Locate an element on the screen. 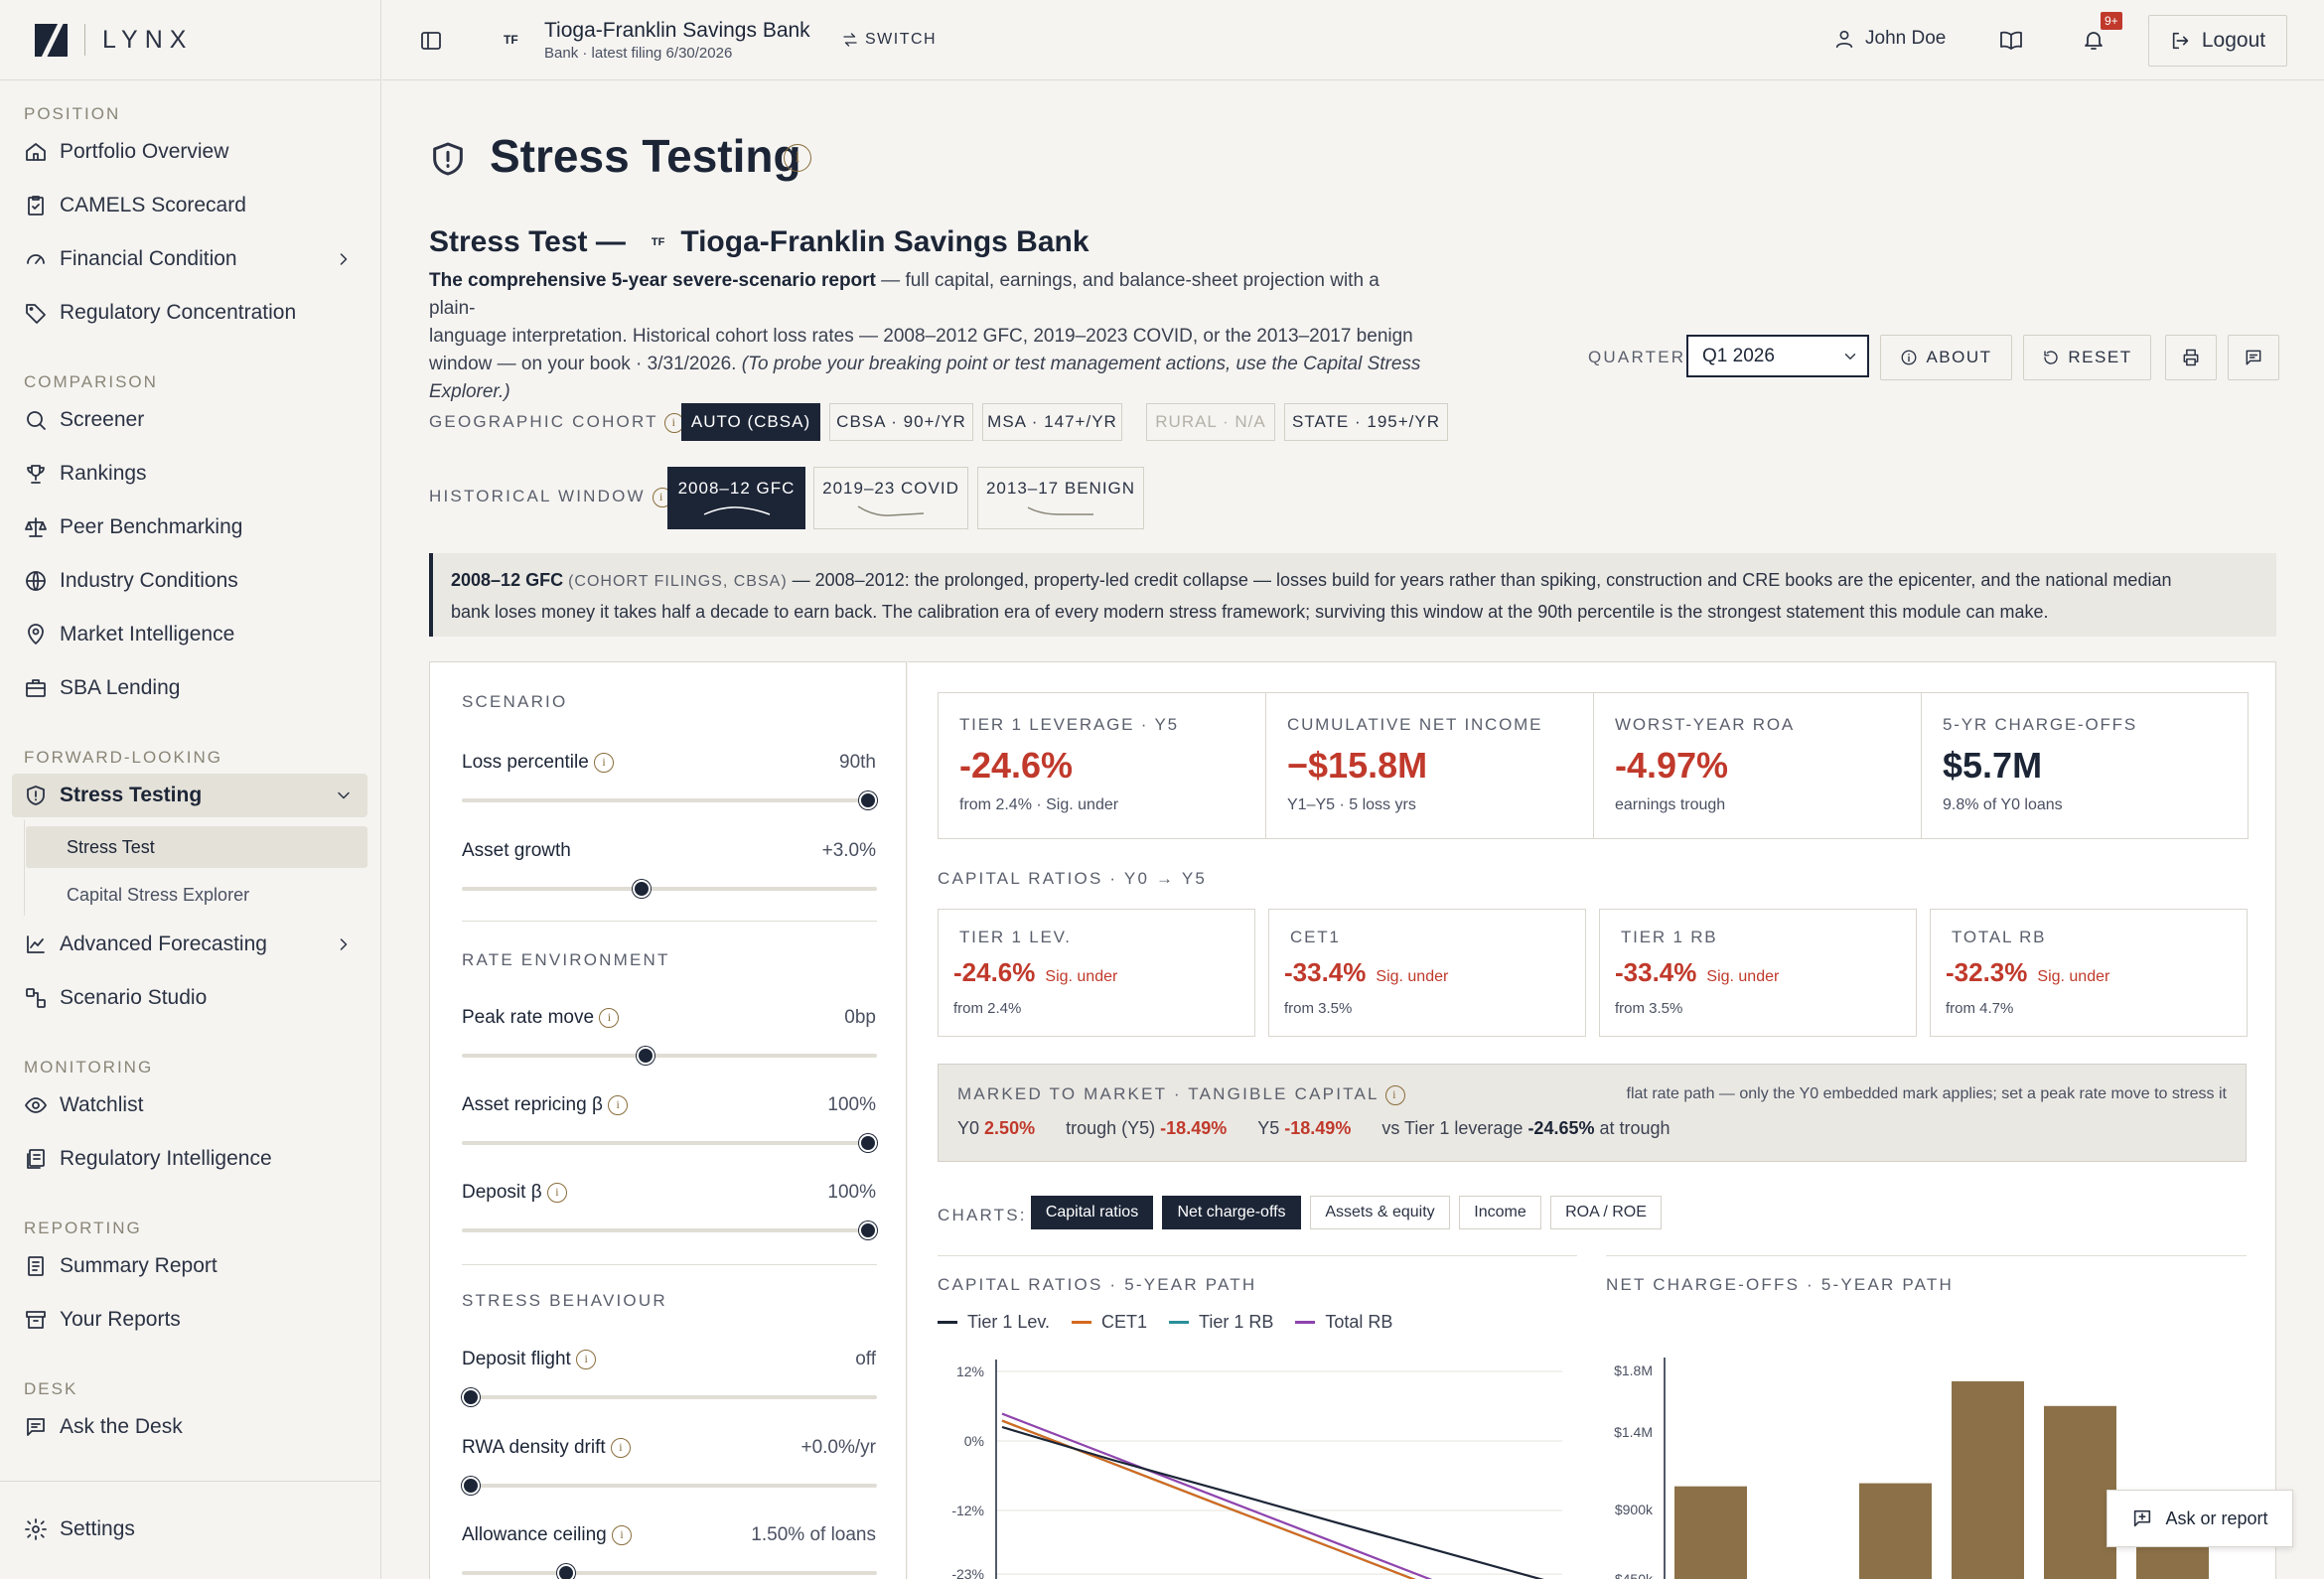 The width and height of the screenshot is (2324, 1579). brand: LYNX is located at coordinates (190, 40).